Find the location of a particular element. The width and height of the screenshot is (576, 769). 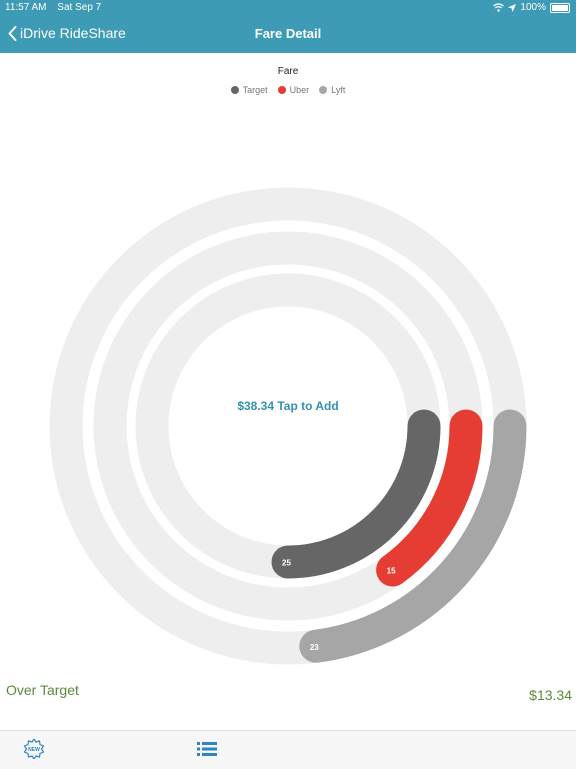

status-time: 11:57 AM is located at coordinates (26, 7).